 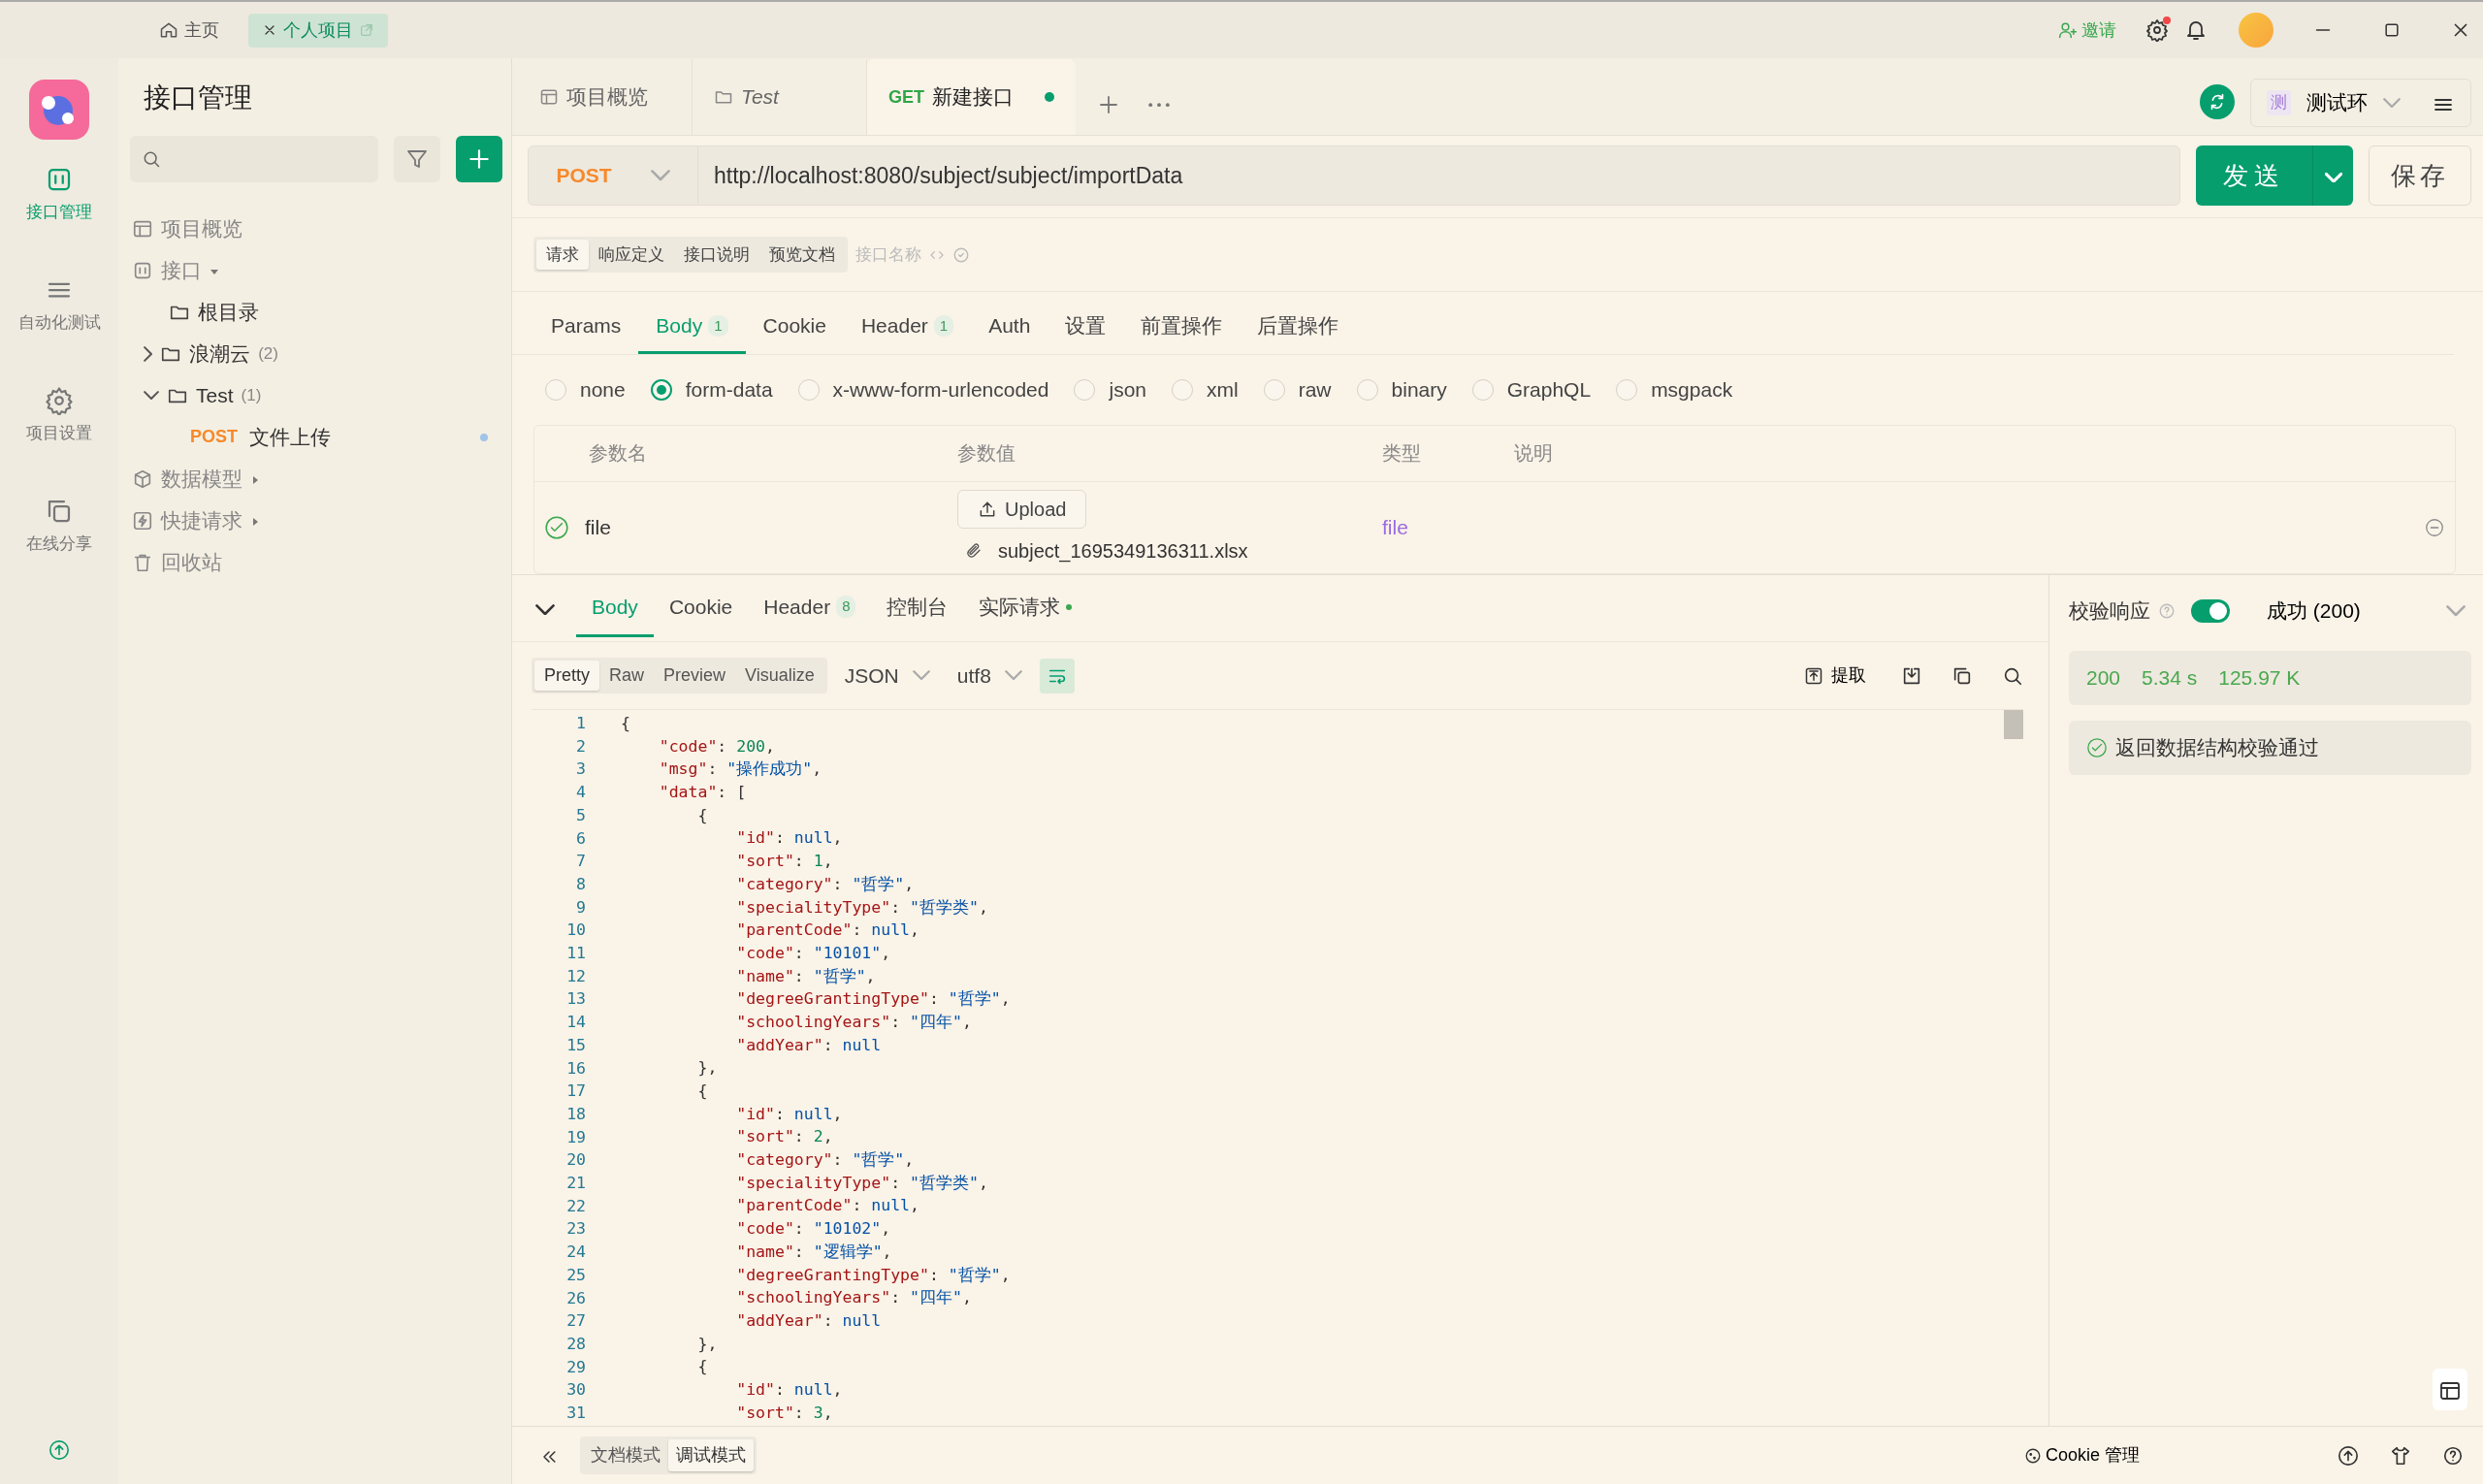 What do you see at coordinates (143, 520) in the screenshot?
I see `quick-icon` at bounding box center [143, 520].